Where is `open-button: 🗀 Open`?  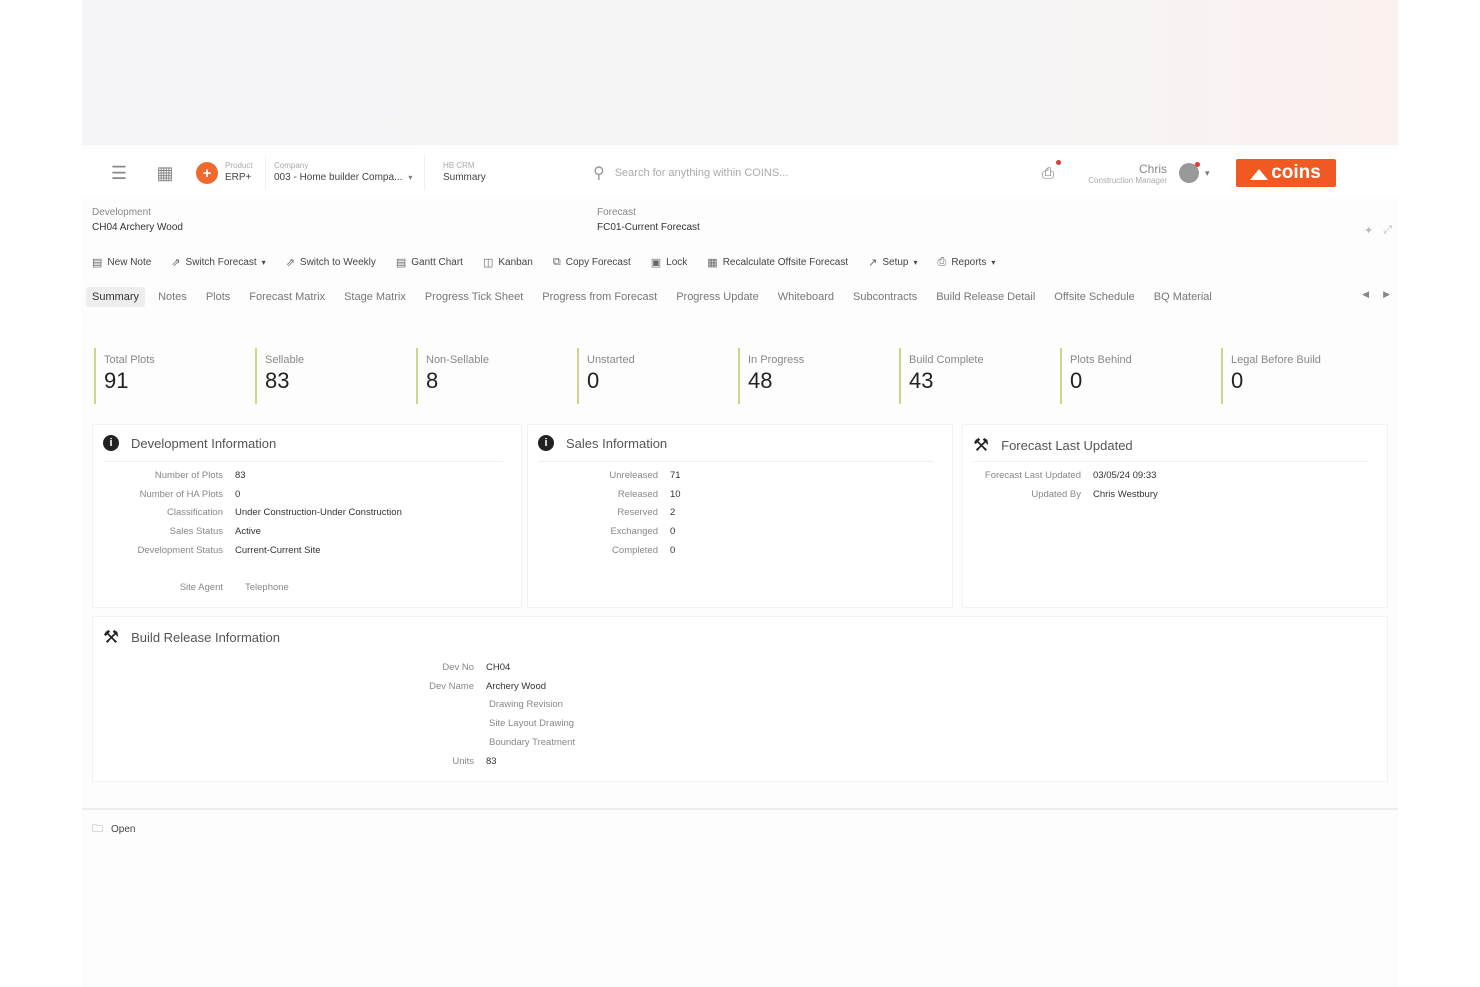
open-button: 🗀 Open is located at coordinates (113, 829).